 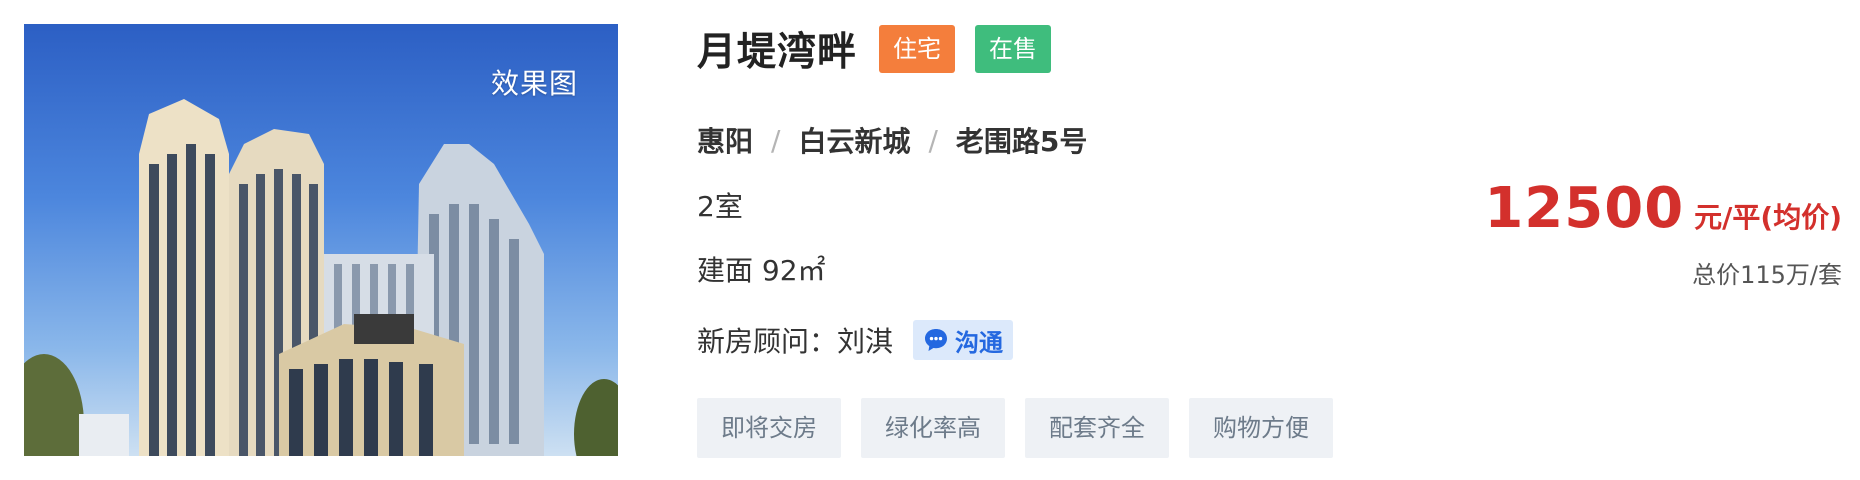 I want to click on title-row: 月堤湾畔 住宅 在售, so click(x=884, y=49).